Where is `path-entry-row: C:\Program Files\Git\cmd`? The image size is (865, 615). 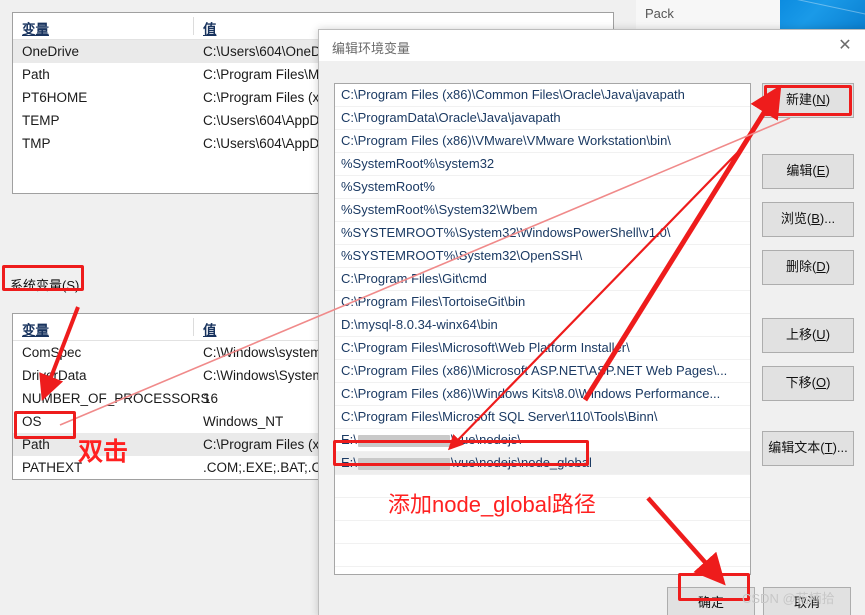
path-entry-row: C:\Program Files\Git\cmd is located at coordinates (542, 279).